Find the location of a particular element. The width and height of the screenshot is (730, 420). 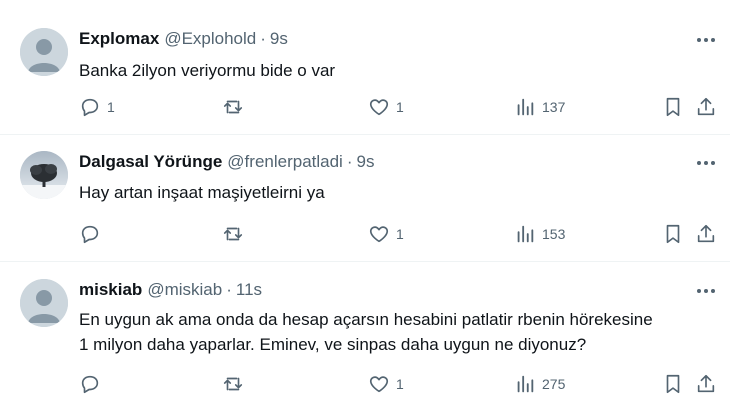

tweet-header: Explomax @Explohold · 9s is located at coordinates (183, 39).